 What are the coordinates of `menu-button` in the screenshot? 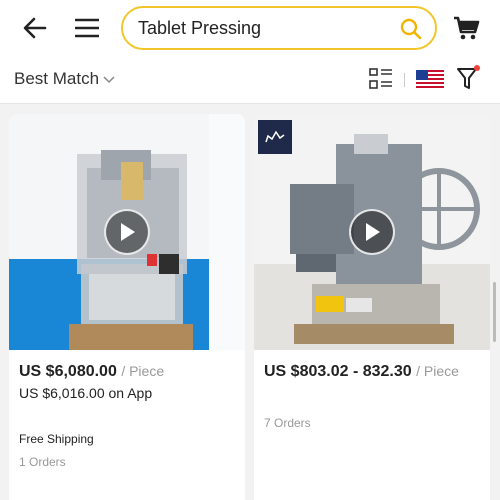 It's located at (87, 28).